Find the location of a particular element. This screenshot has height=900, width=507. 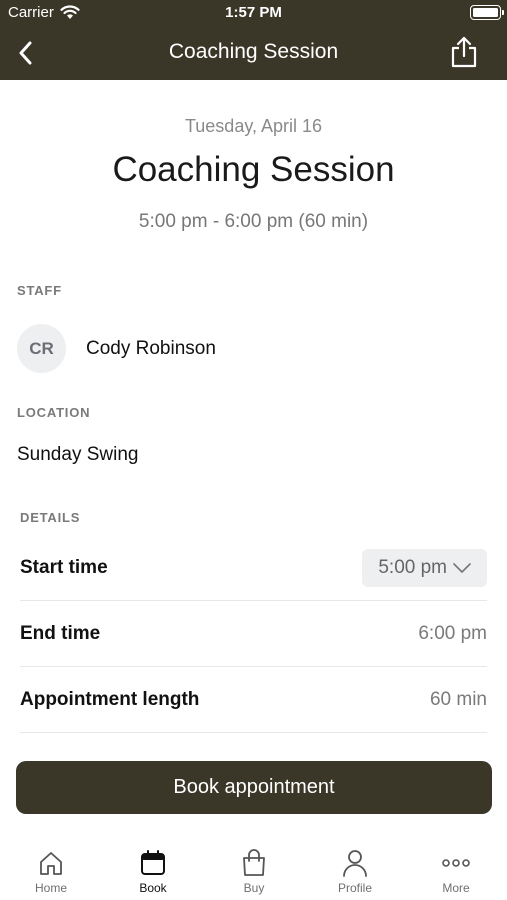

person-icon is located at coordinates (355, 863).